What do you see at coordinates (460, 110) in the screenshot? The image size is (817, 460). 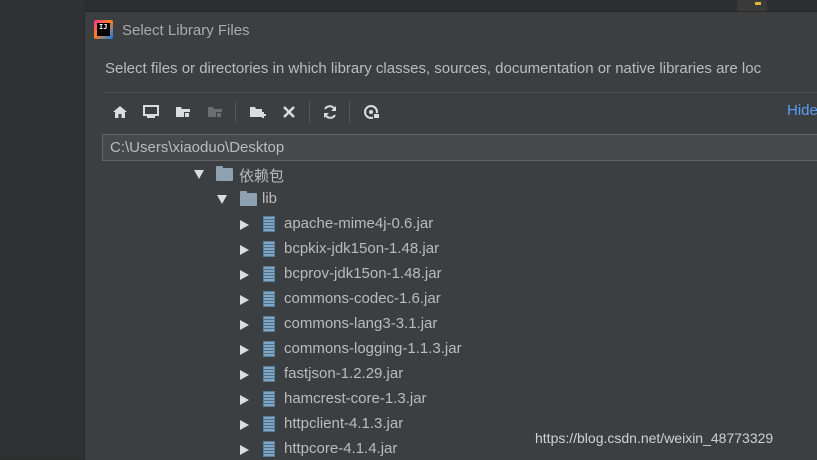 I see `file-chooser-toolbar` at bounding box center [460, 110].